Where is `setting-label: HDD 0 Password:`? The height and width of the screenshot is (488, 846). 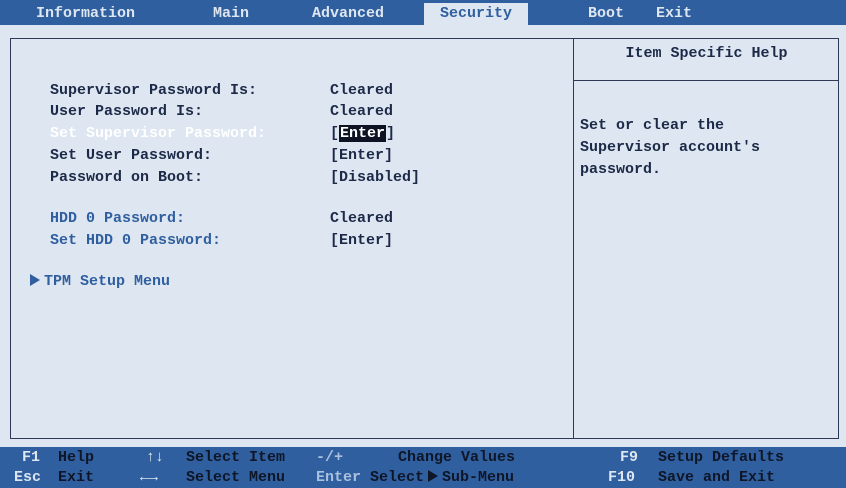 setting-label: HDD 0 Password: is located at coordinates (118, 218).